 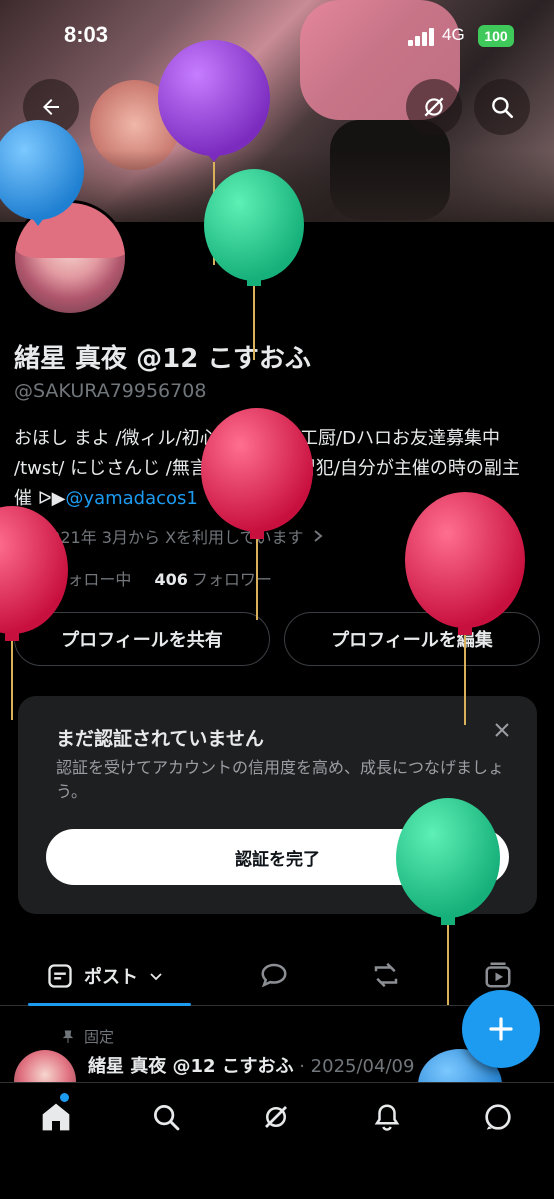 I want to click on compose-post-button, so click(x=501, y=1029).